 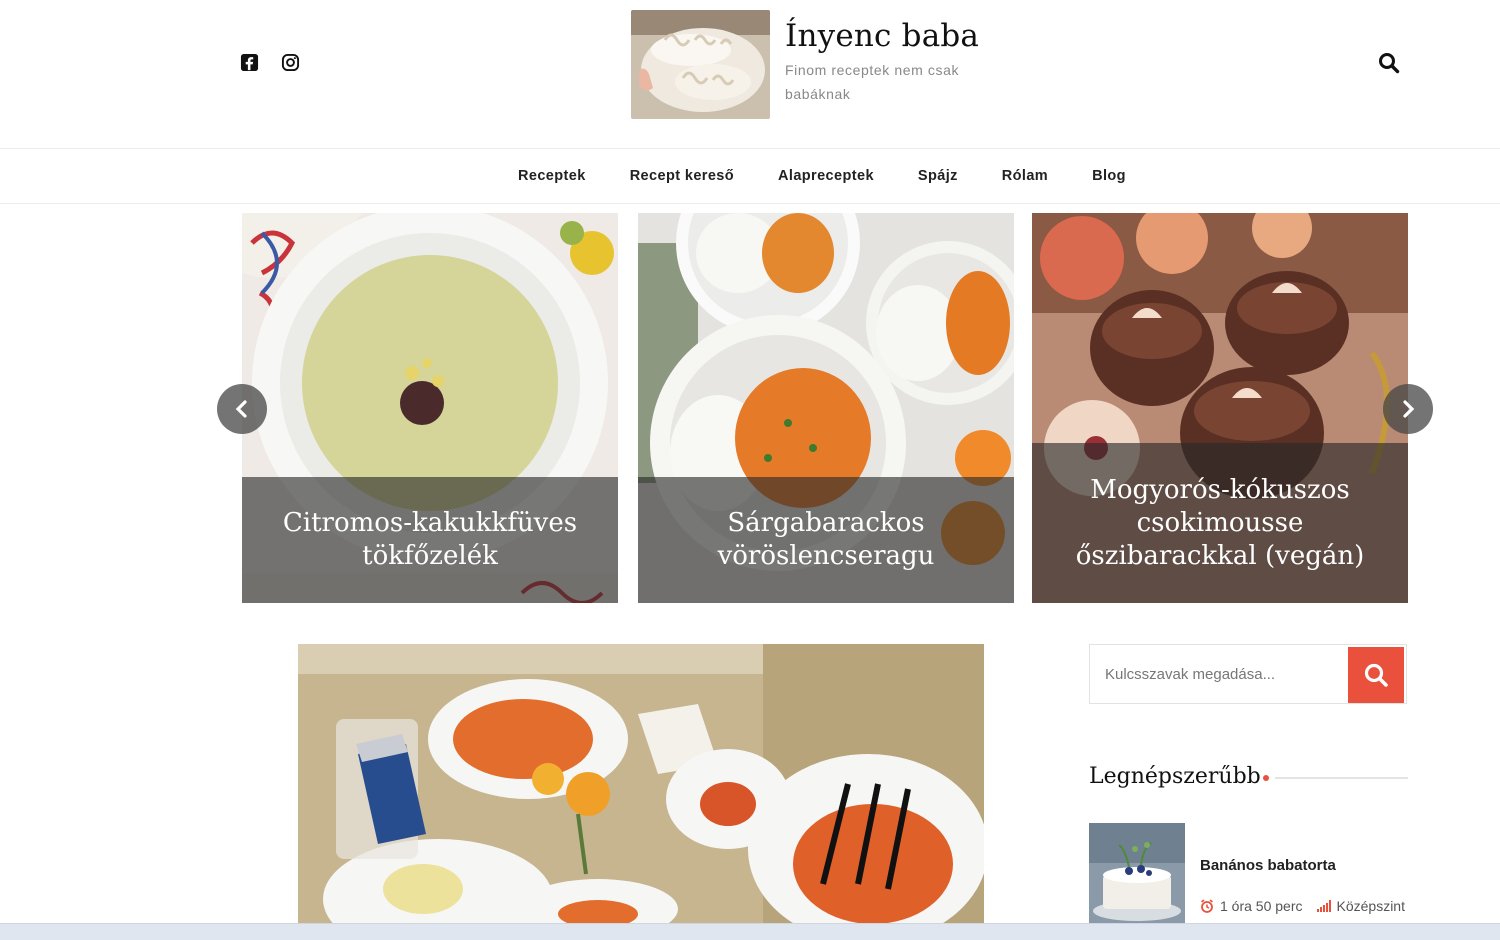 I want to click on widget-title-divider, so click(x=1335, y=778).